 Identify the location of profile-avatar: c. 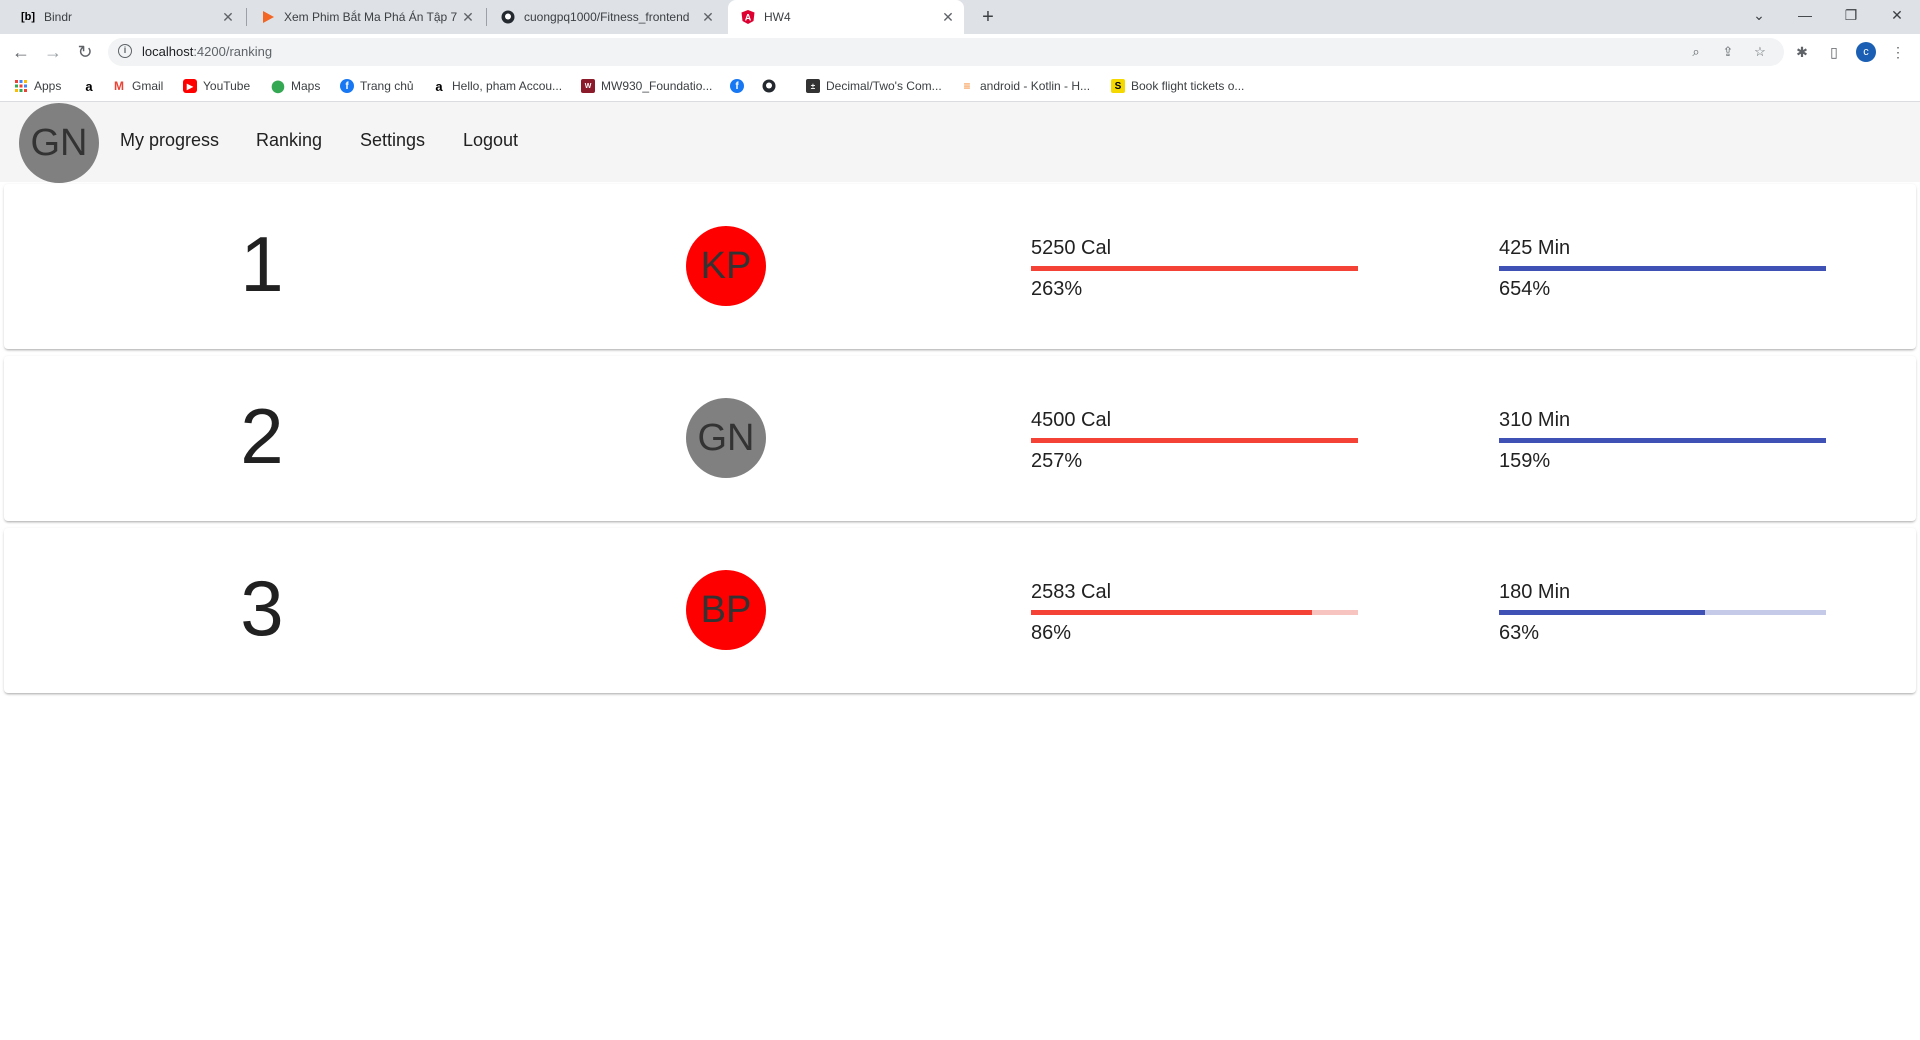
(1866, 52).